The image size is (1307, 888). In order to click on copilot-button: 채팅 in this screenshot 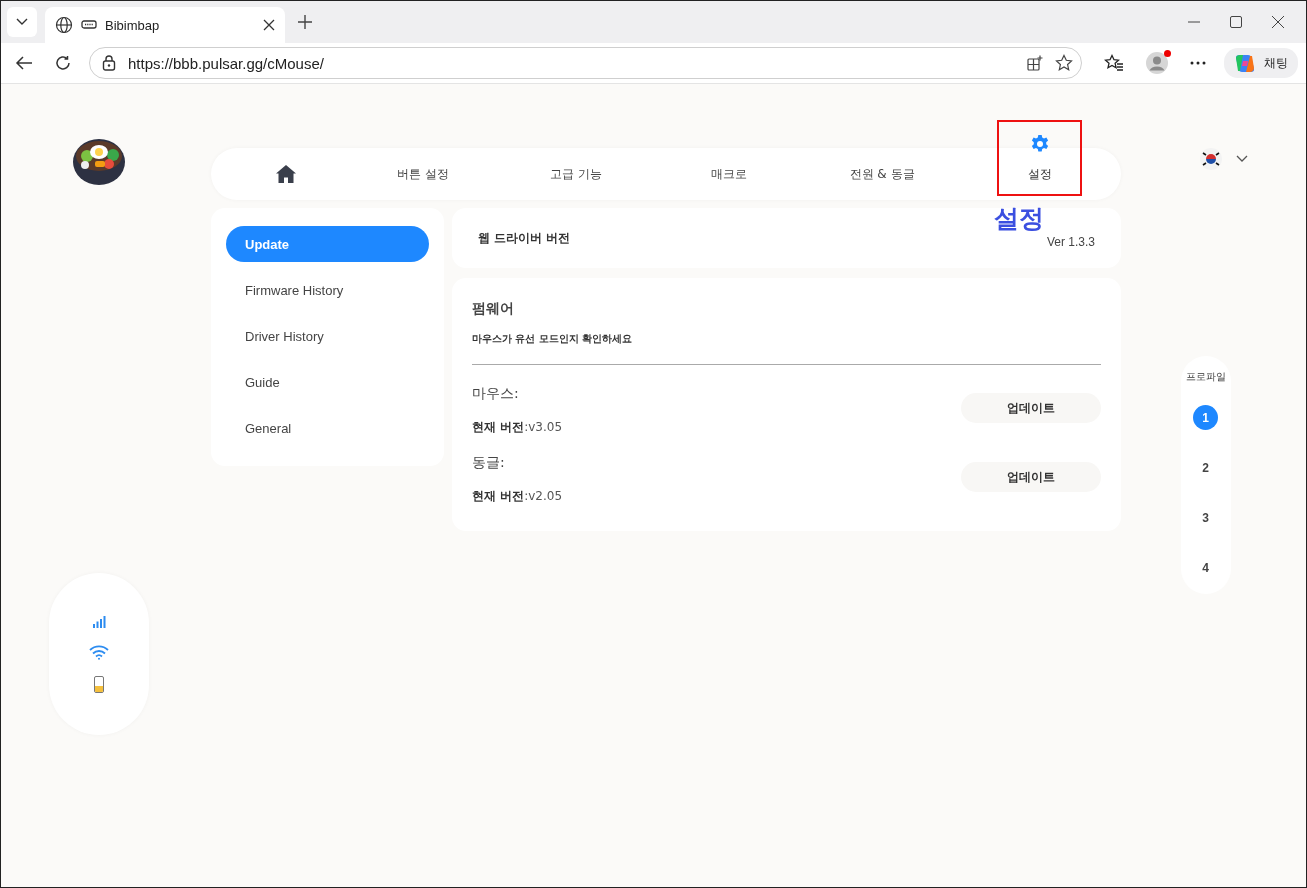, I will do `click(1261, 63)`.